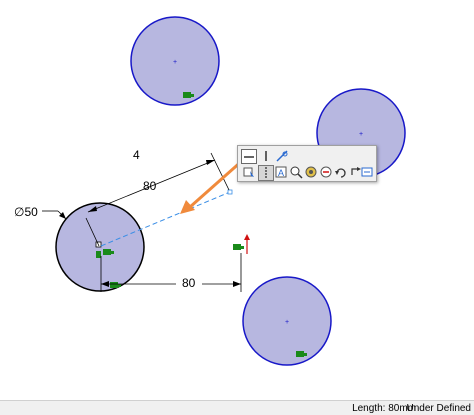 Image resolution: width=474 pixels, height=415 pixels. What do you see at coordinates (282, 156) in the screenshot?
I see `make-fix-icon` at bounding box center [282, 156].